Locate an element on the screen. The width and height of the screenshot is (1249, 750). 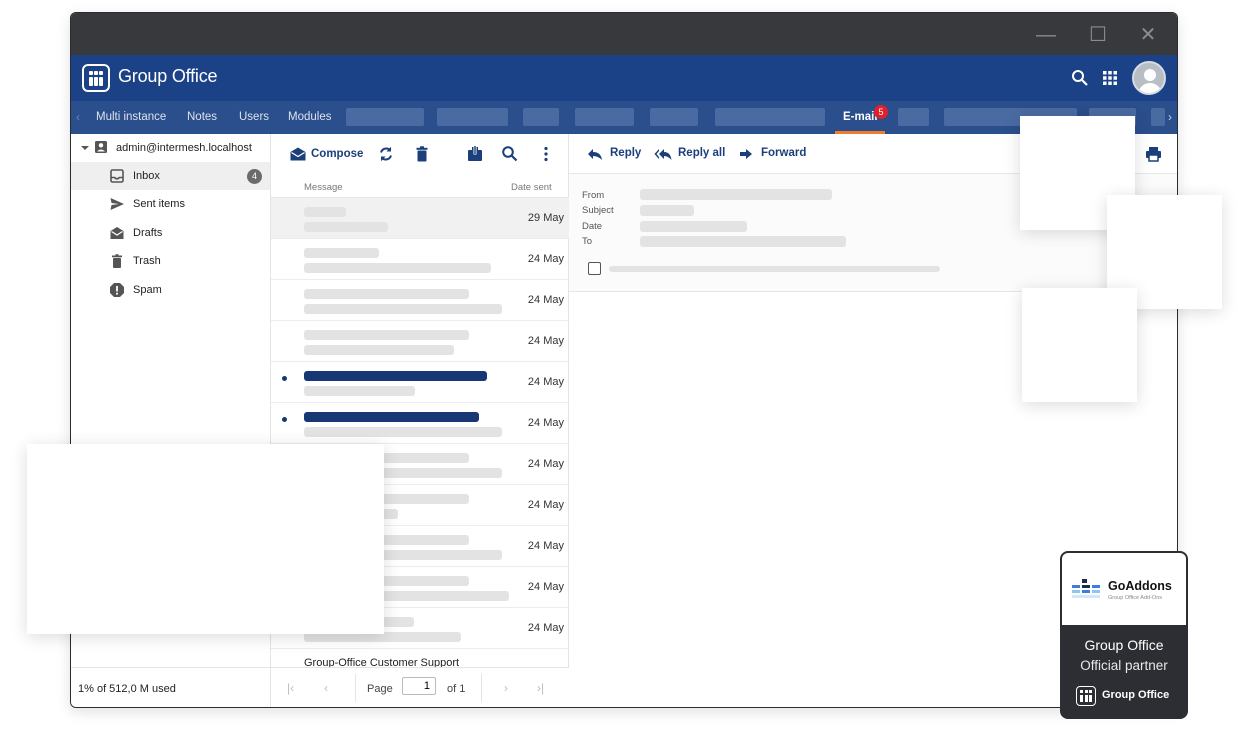
maximize-icon: ☐ is located at coordinates (1098, 35).